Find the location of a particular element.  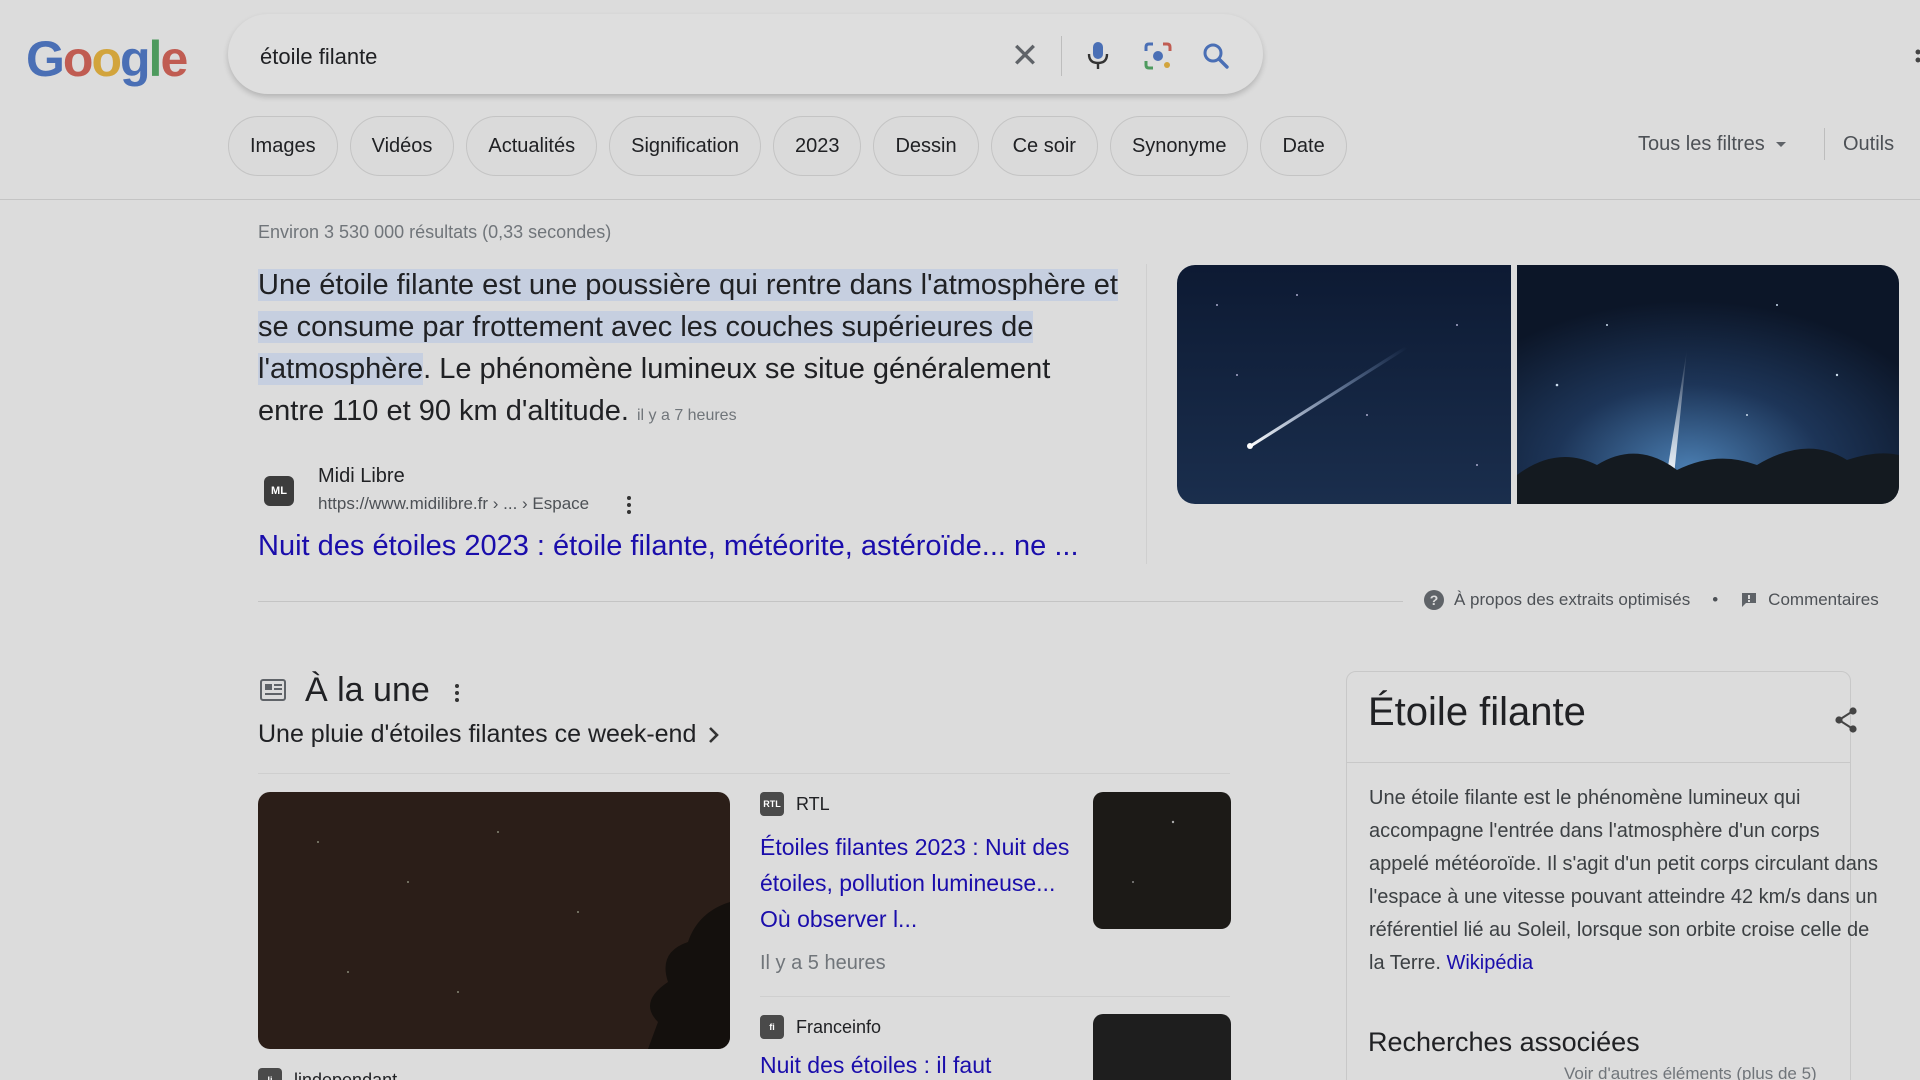

filters-divider is located at coordinates (1824, 144).